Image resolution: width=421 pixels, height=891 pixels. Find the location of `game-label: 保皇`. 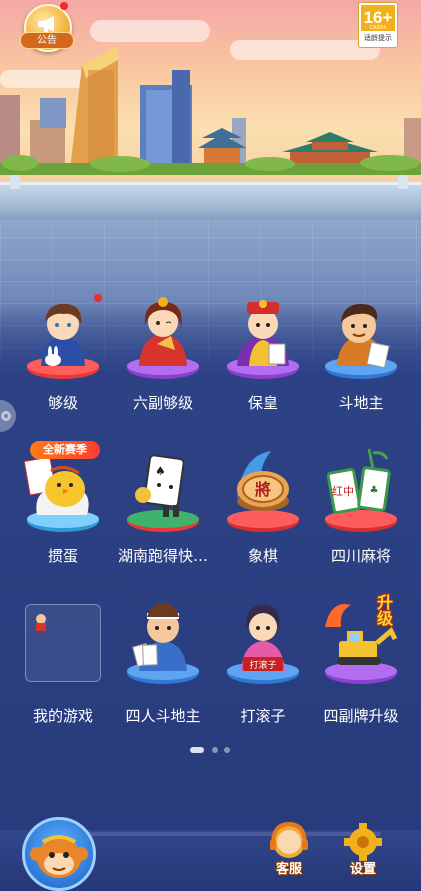

game-label: 保皇 is located at coordinates (262, 403).